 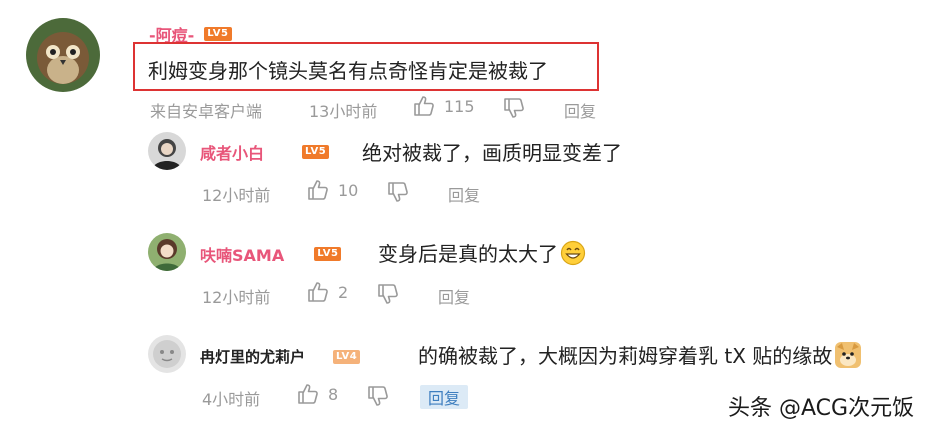 What do you see at coordinates (252, 356) in the screenshot?
I see `username: 冉灯里的尤莉户` at bounding box center [252, 356].